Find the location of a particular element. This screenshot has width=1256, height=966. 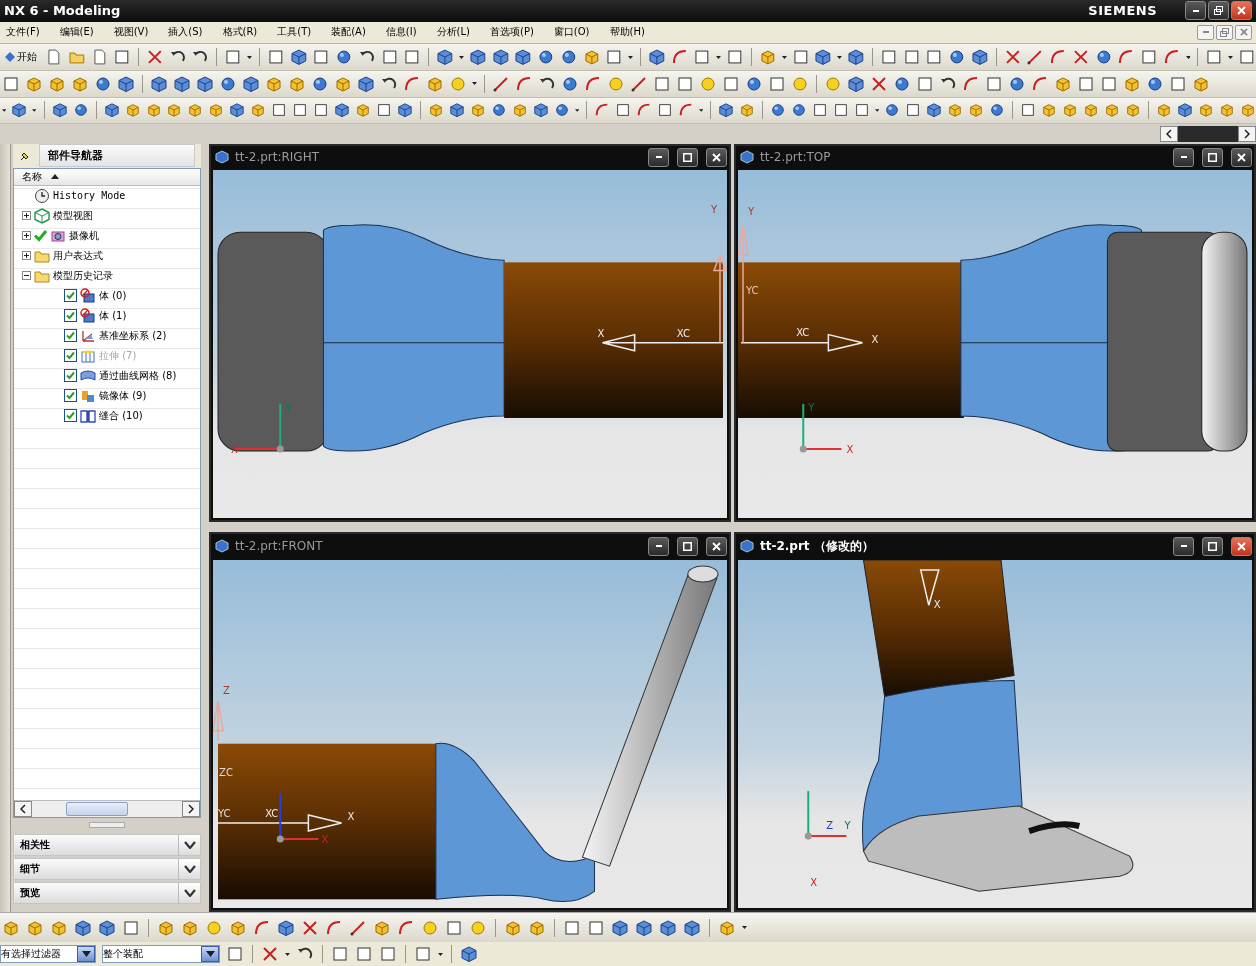

menu-item: 窗口(O) is located at coordinates (571, 32).